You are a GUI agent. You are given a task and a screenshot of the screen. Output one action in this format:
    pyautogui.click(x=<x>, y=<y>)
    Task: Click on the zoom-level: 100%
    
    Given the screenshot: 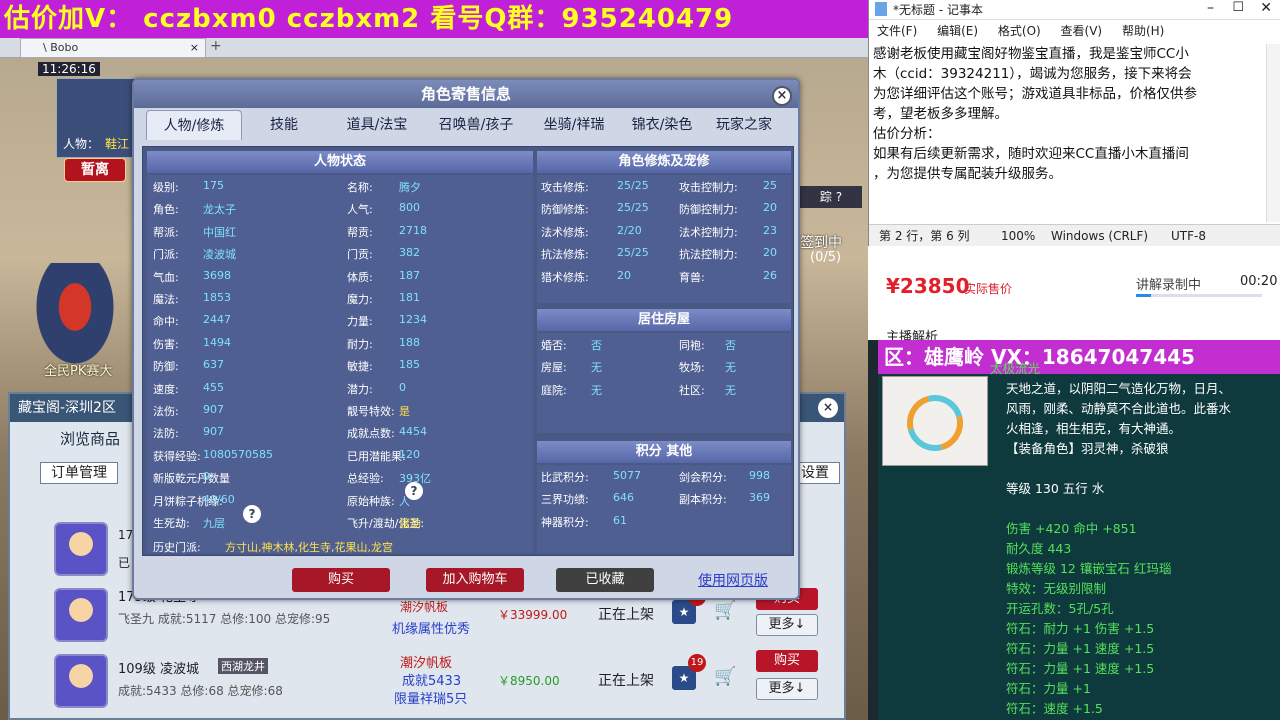 What is the action you would take?
    pyautogui.click(x=1018, y=236)
    